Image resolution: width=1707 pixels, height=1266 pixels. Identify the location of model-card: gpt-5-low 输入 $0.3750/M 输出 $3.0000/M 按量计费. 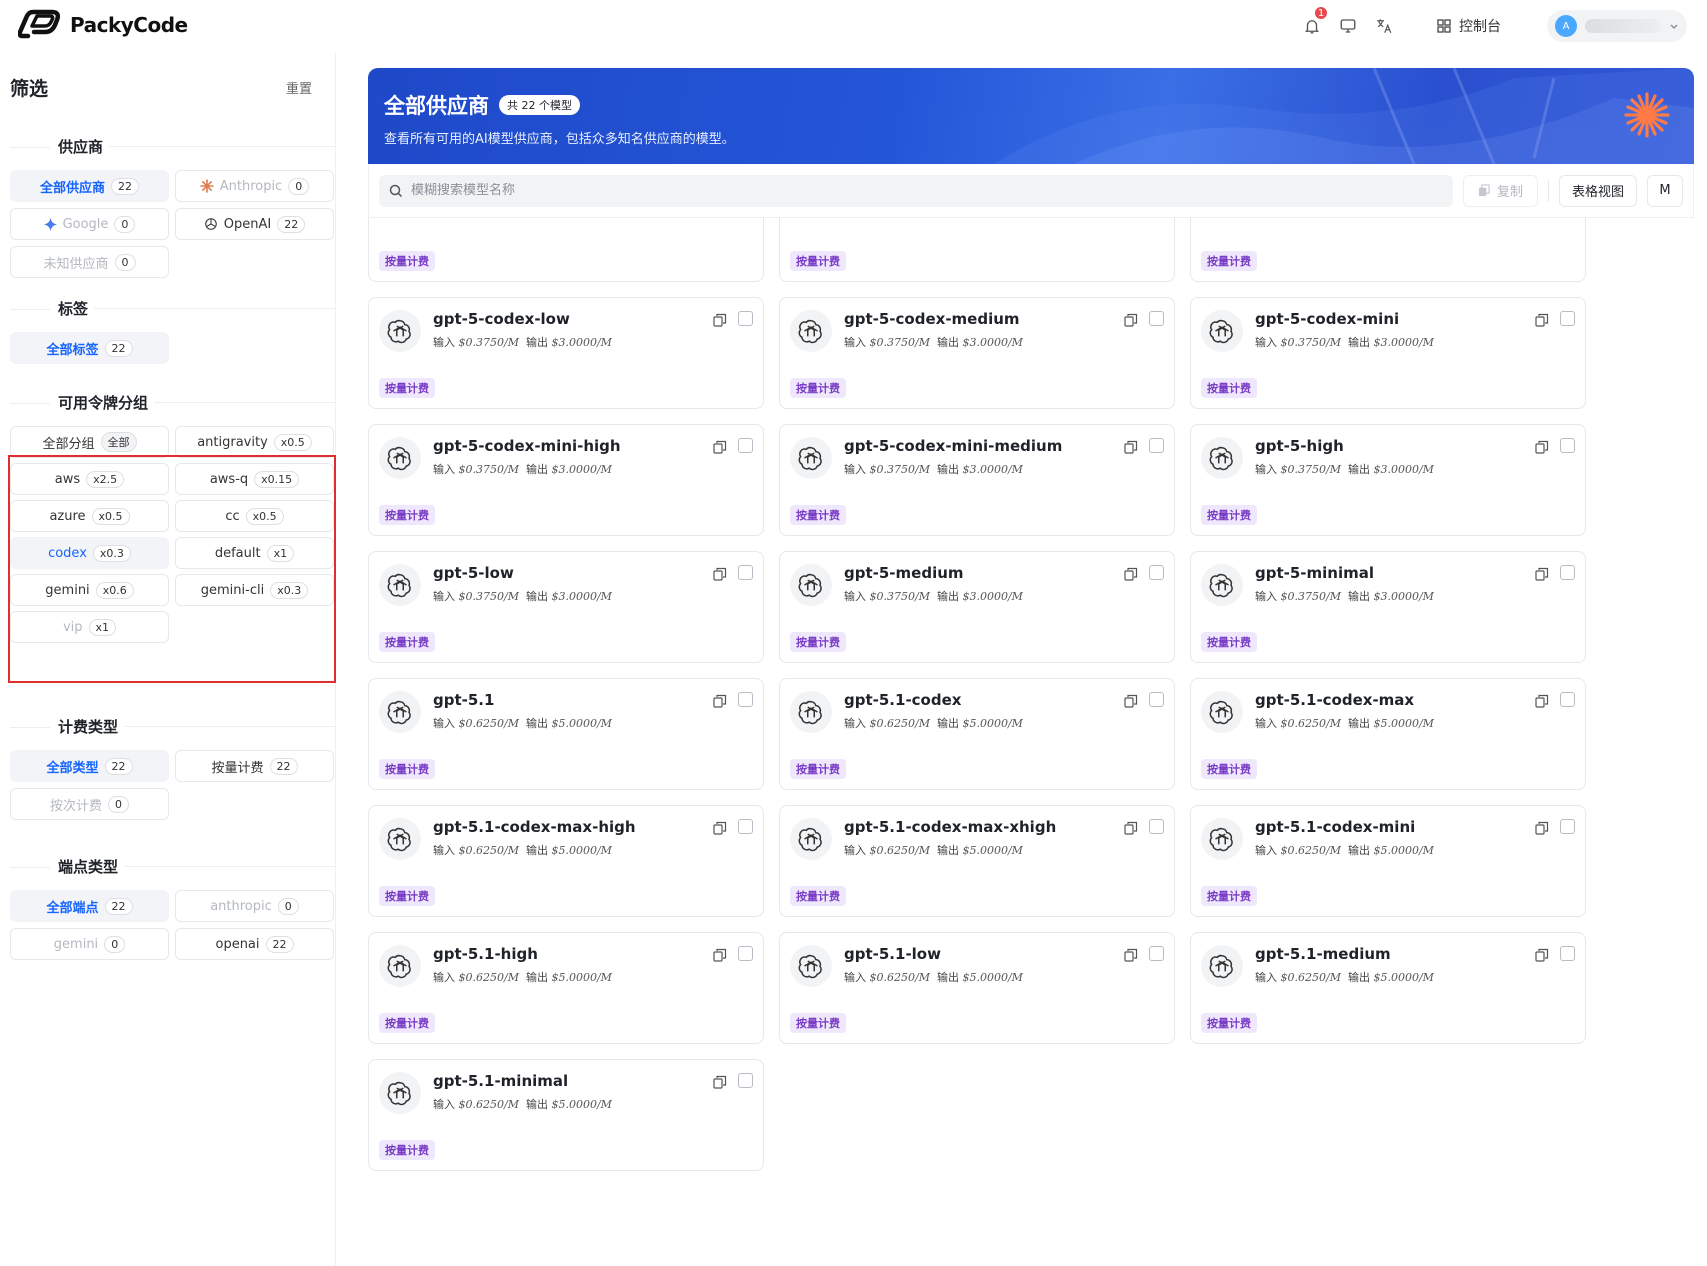
(566, 607).